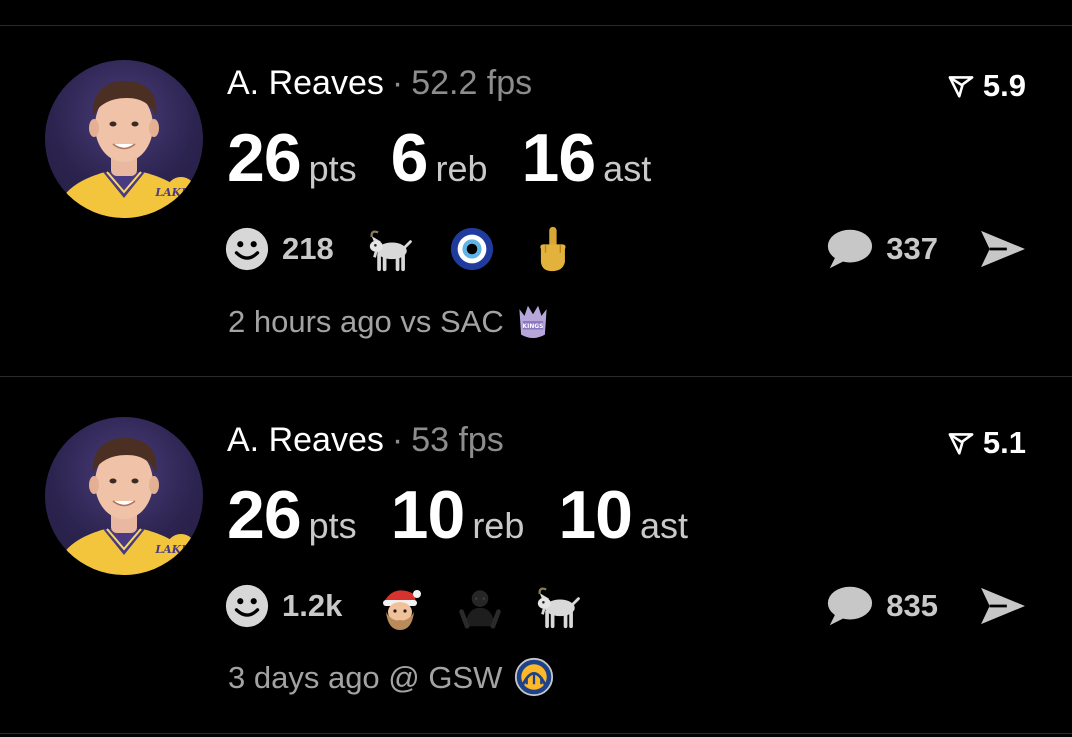 This screenshot has height=737, width=1072. Describe the element at coordinates (912, 249) in the screenshot. I see `comment-count: 337` at that location.